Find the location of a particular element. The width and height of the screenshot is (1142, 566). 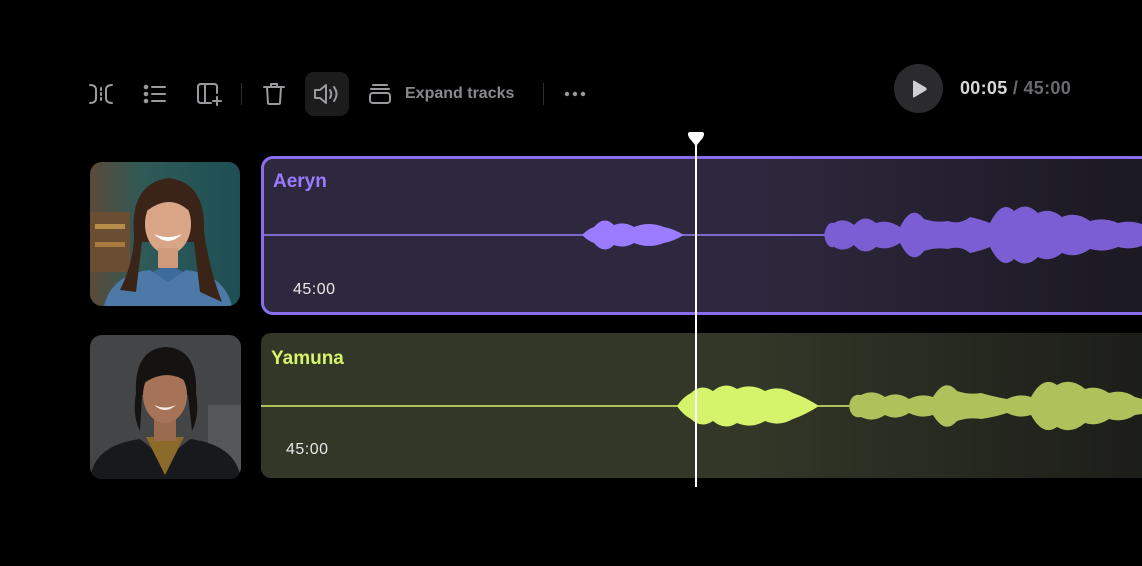

split-icon is located at coordinates (101, 94).